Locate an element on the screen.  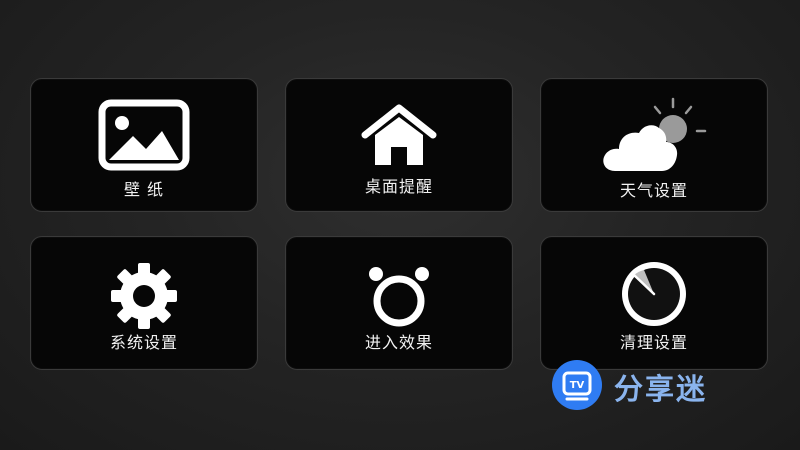
tile-clean-settings: 清理设置 is located at coordinates (654, 303).